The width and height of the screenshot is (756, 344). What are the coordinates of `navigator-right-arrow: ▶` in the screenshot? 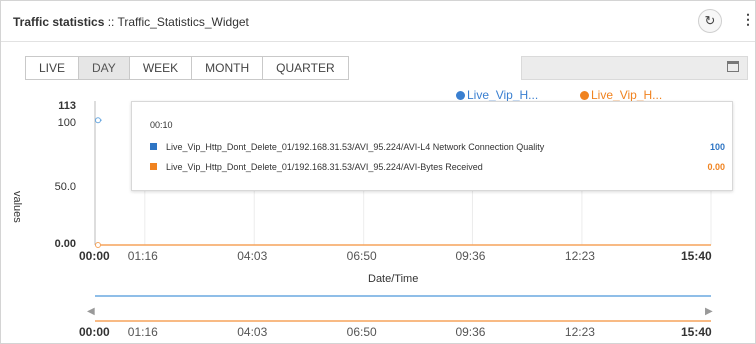 It's located at (709, 311).